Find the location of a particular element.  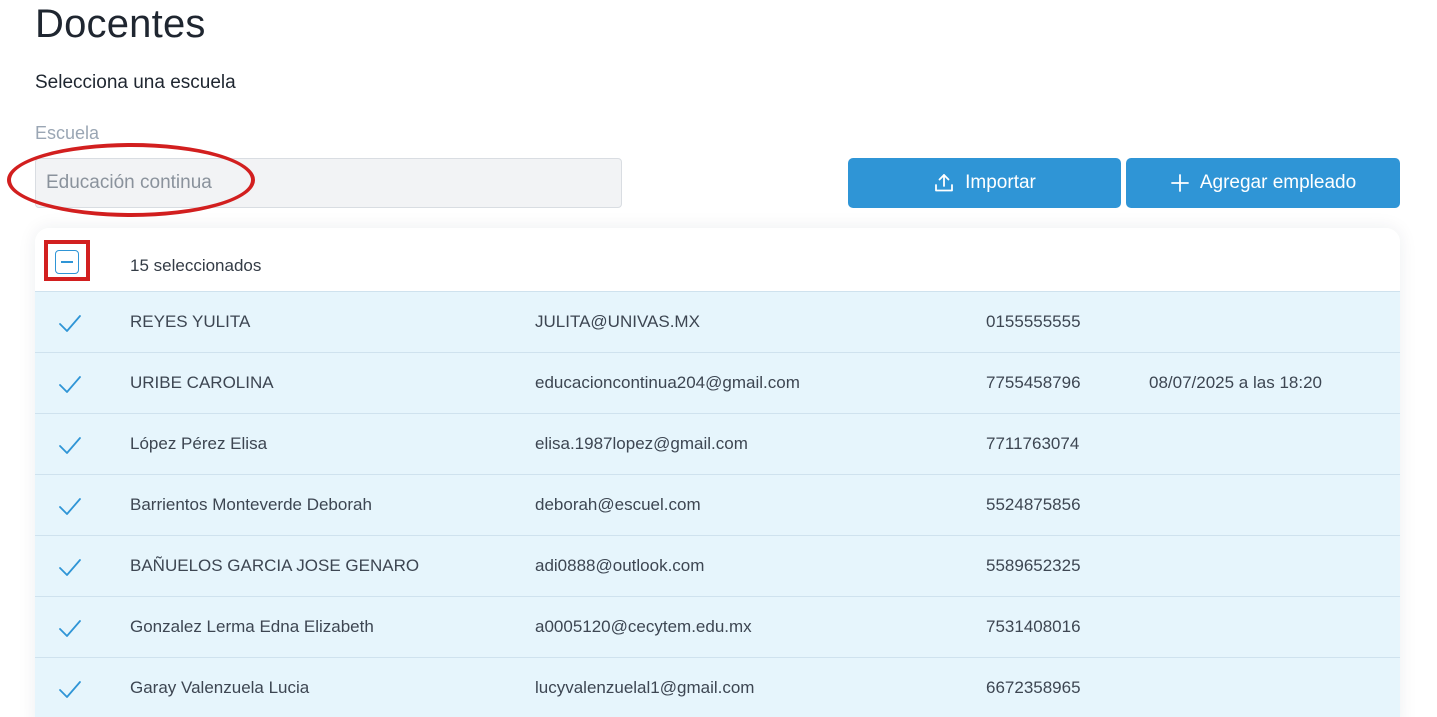

employee-email: elisa.1987lopez@gmail.com is located at coordinates (641, 443).